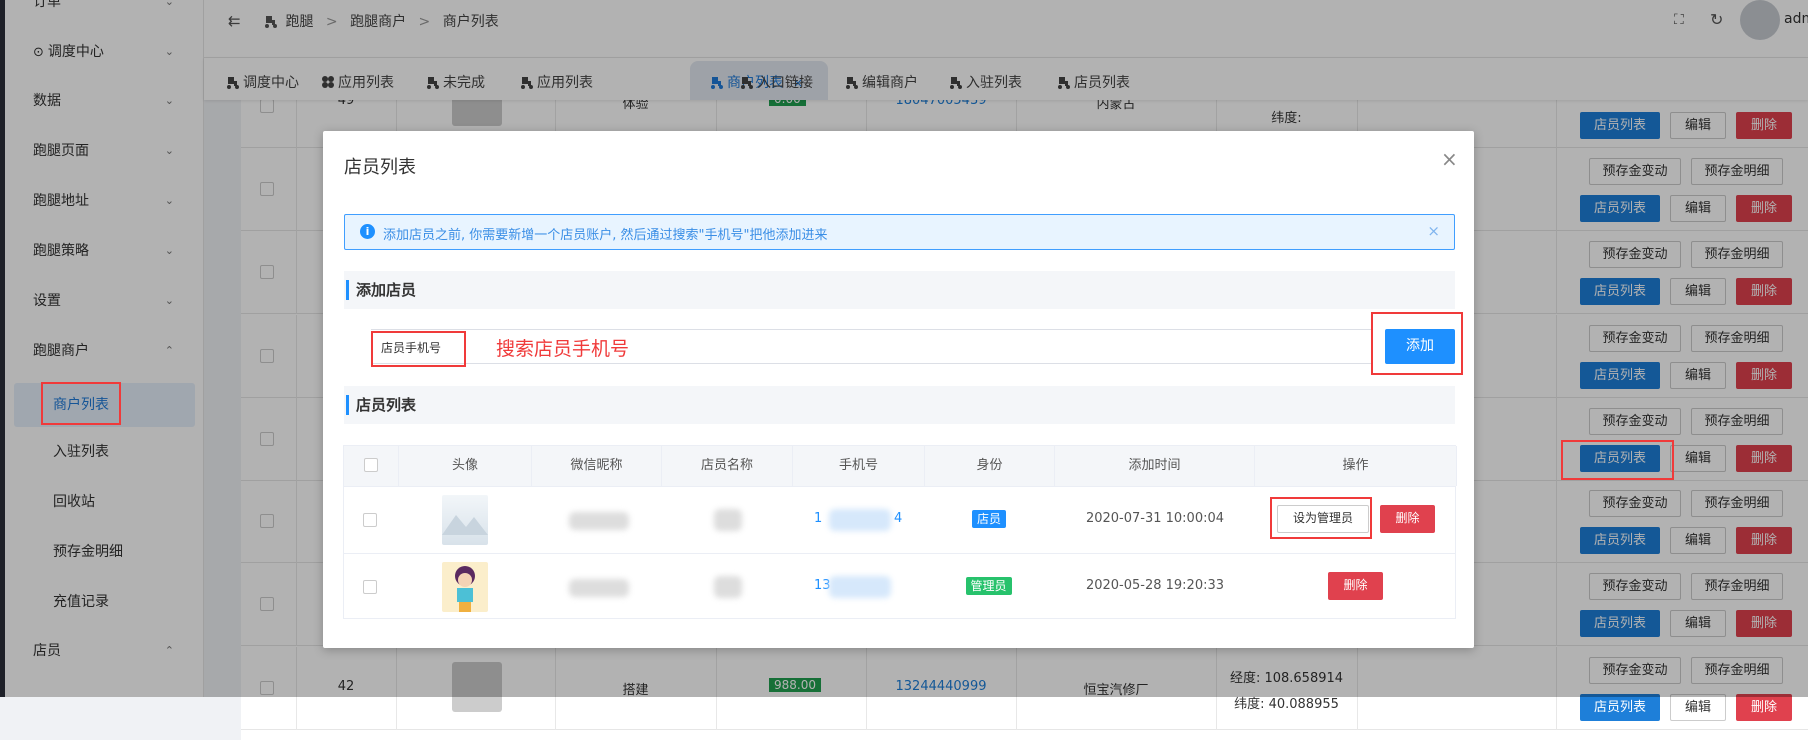 This screenshot has height=740, width=1808. What do you see at coordinates (818, 518) in the screenshot?
I see `phone-start: 1` at bounding box center [818, 518].